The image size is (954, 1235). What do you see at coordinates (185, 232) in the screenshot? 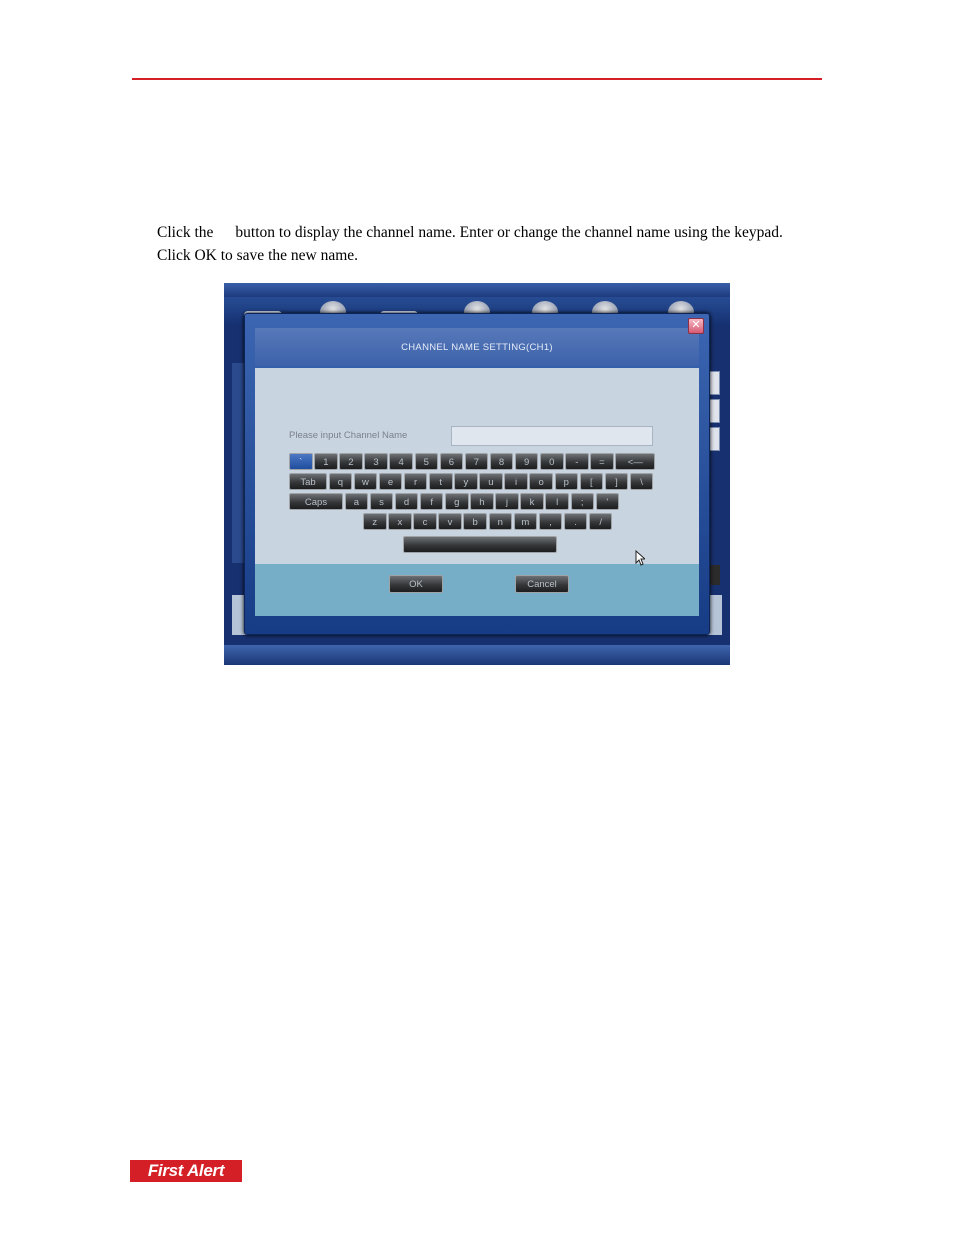
I see `instruction-text-before: Click the` at bounding box center [185, 232].